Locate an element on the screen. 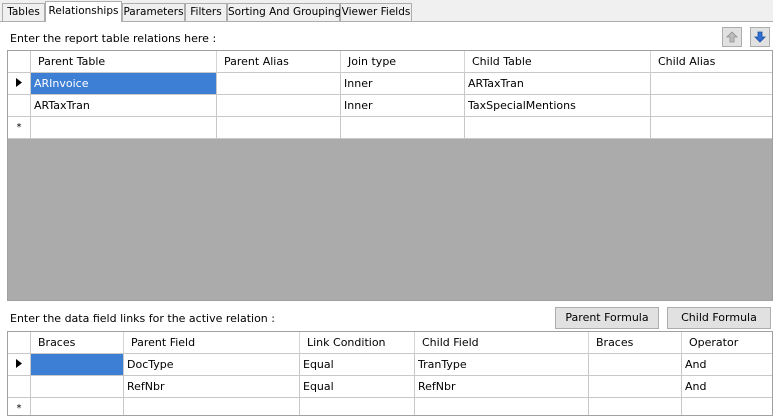  join-type-cell is located at coordinates (403, 128).